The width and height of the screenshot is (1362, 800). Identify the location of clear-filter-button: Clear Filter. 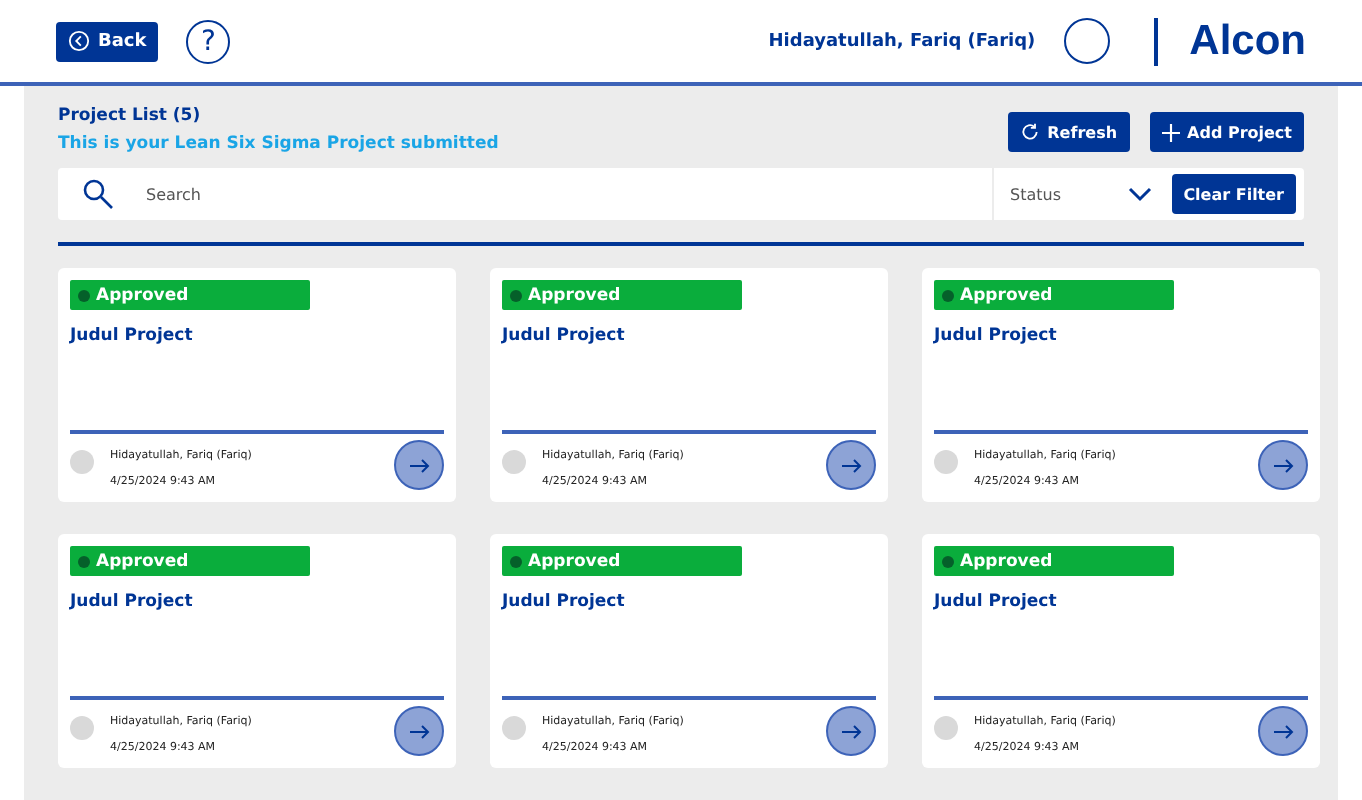
(1233, 194).